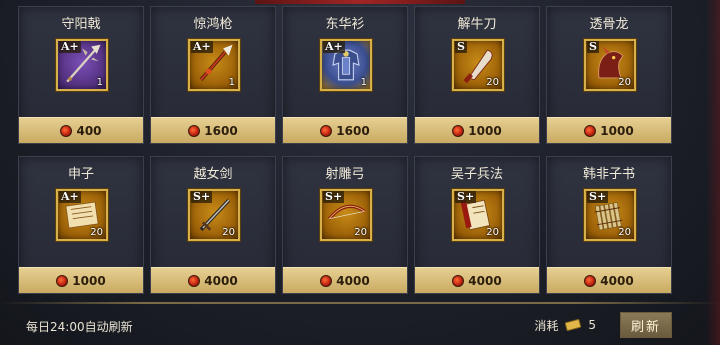  What do you see at coordinates (603, 325) in the screenshot?
I see `refresh-cost-area: 消耗 5 刷新` at bounding box center [603, 325].